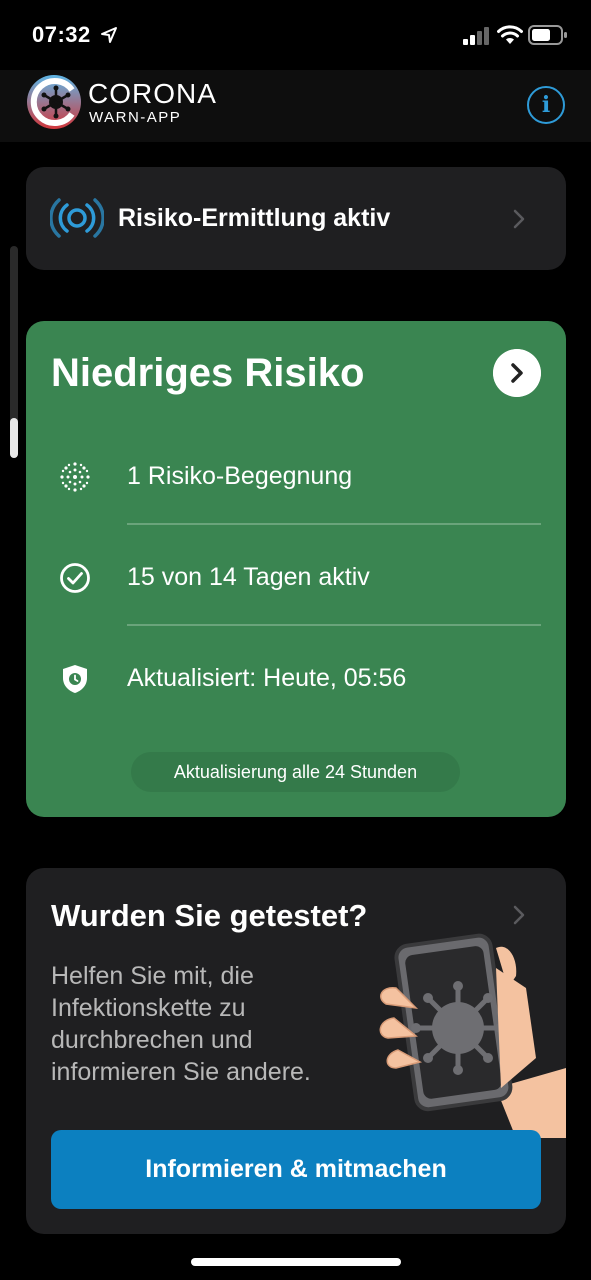  What do you see at coordinates (77, 218) in the screenshot?
I see `tracing-waves-icon` at bounding box center [77, 218].